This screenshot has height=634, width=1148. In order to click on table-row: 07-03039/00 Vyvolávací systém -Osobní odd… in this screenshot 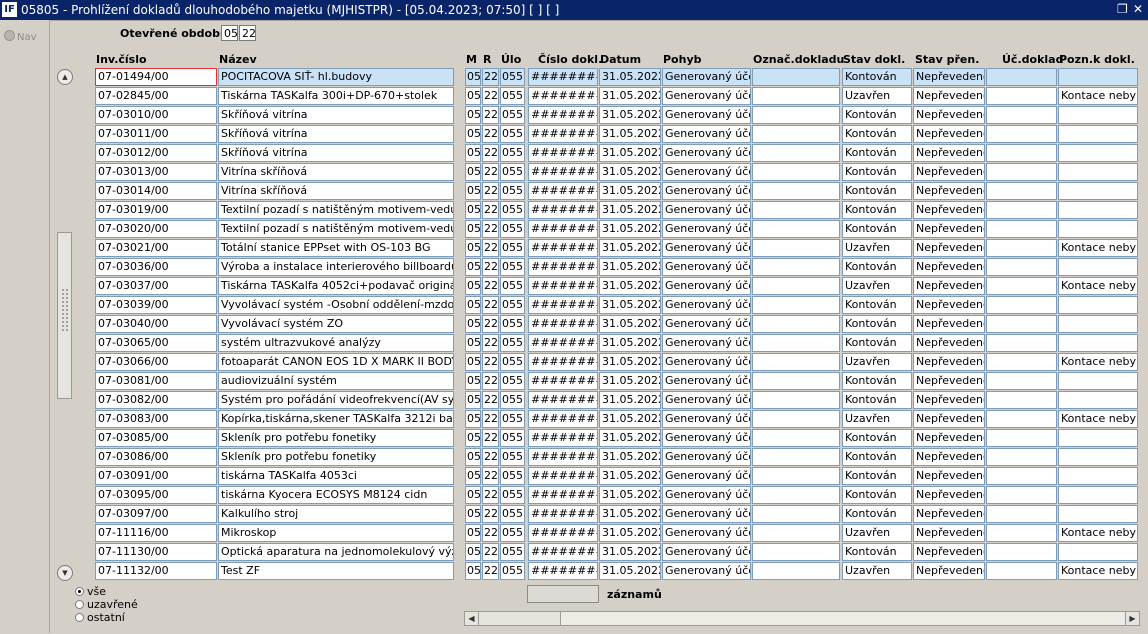, I will do `click(574, 305)`.